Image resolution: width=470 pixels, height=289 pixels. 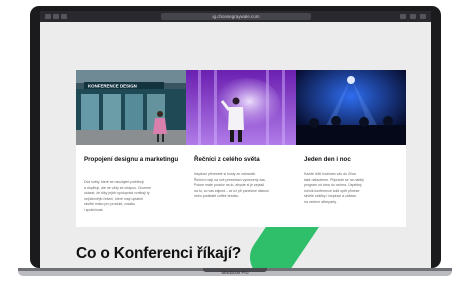 I want to click on back-icon, so click(x=48, y=16).